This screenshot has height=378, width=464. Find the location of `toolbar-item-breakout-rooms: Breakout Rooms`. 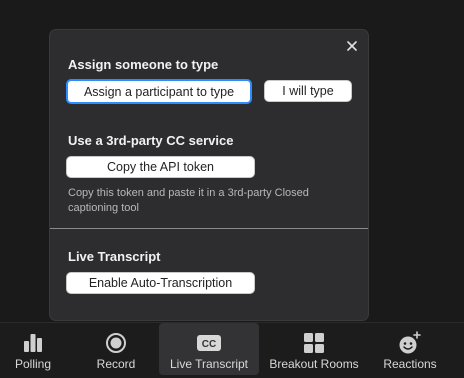

toolbar-item-breakout-rooms: Breakout Rooms is located at coordinates (314, 349).